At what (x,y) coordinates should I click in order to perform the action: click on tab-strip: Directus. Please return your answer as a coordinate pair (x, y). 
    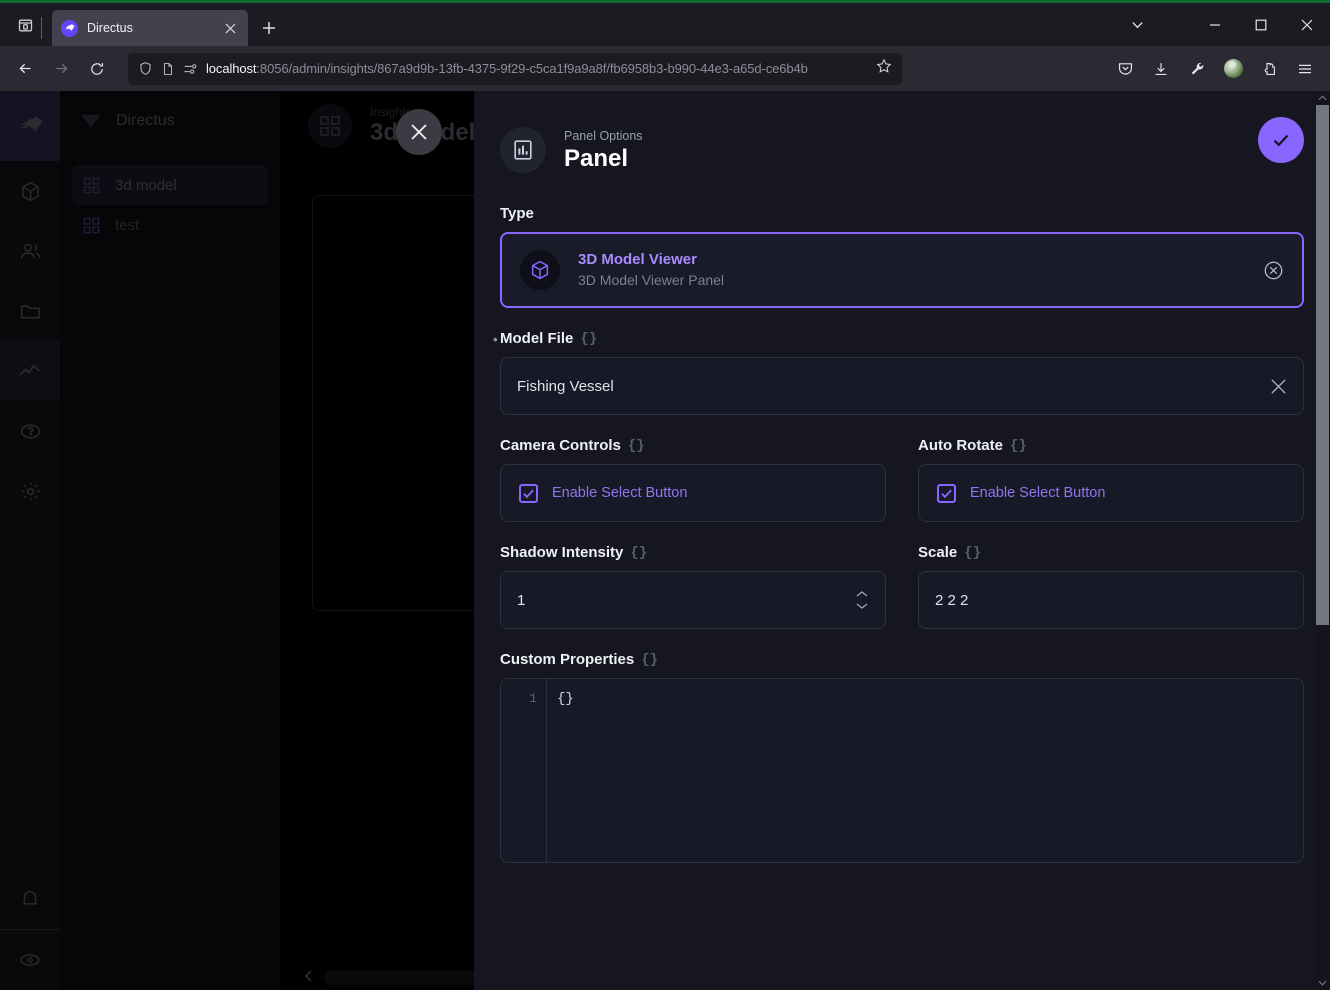
    Looking at the image, I should click on (665, 24).